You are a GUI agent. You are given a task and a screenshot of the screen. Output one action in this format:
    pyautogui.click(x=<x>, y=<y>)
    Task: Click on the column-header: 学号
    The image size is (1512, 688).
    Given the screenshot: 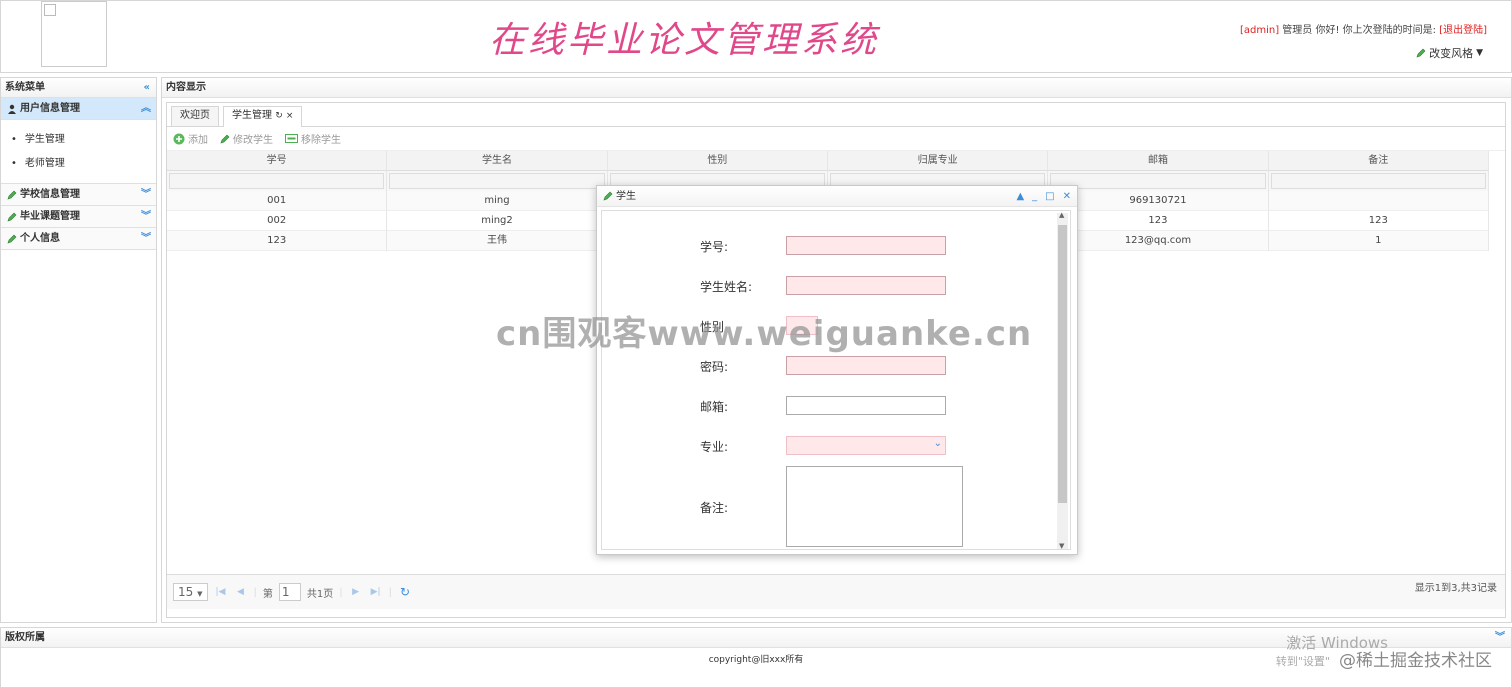 What is the action you would take?
    pyautogui.click(x=277, y=161)
    